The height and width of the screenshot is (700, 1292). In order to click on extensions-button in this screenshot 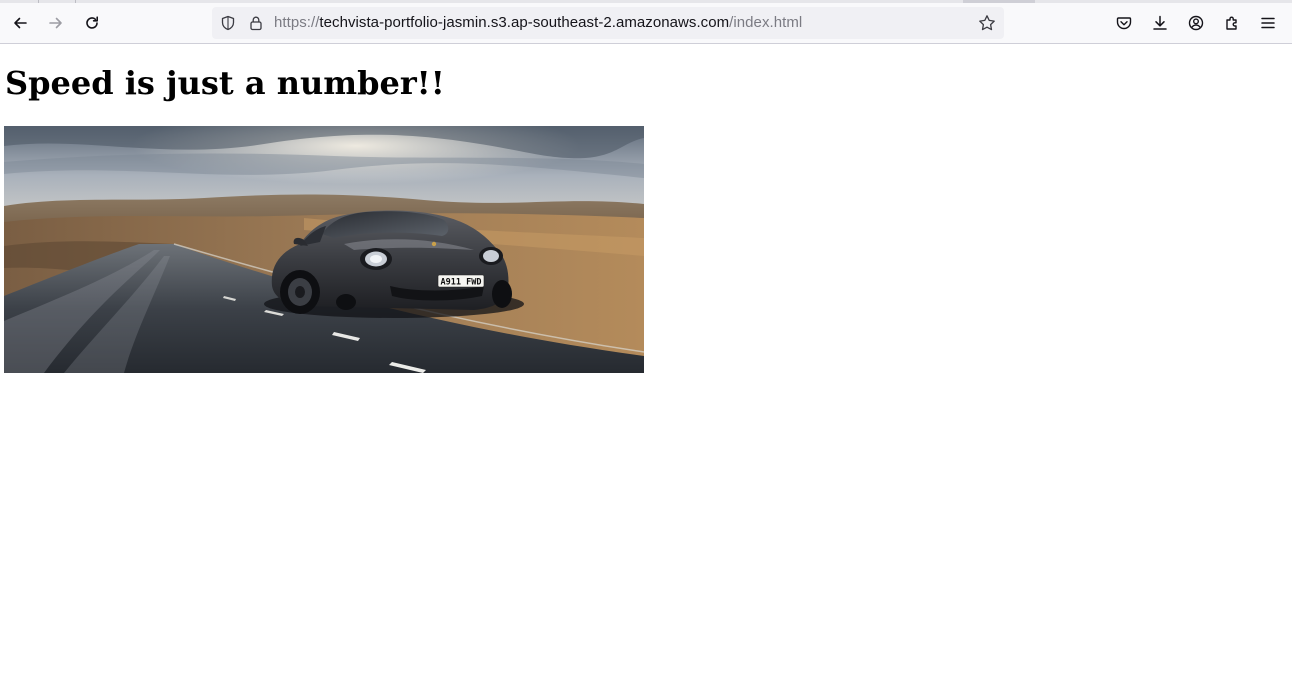, I will do `click(1232, 23)`.